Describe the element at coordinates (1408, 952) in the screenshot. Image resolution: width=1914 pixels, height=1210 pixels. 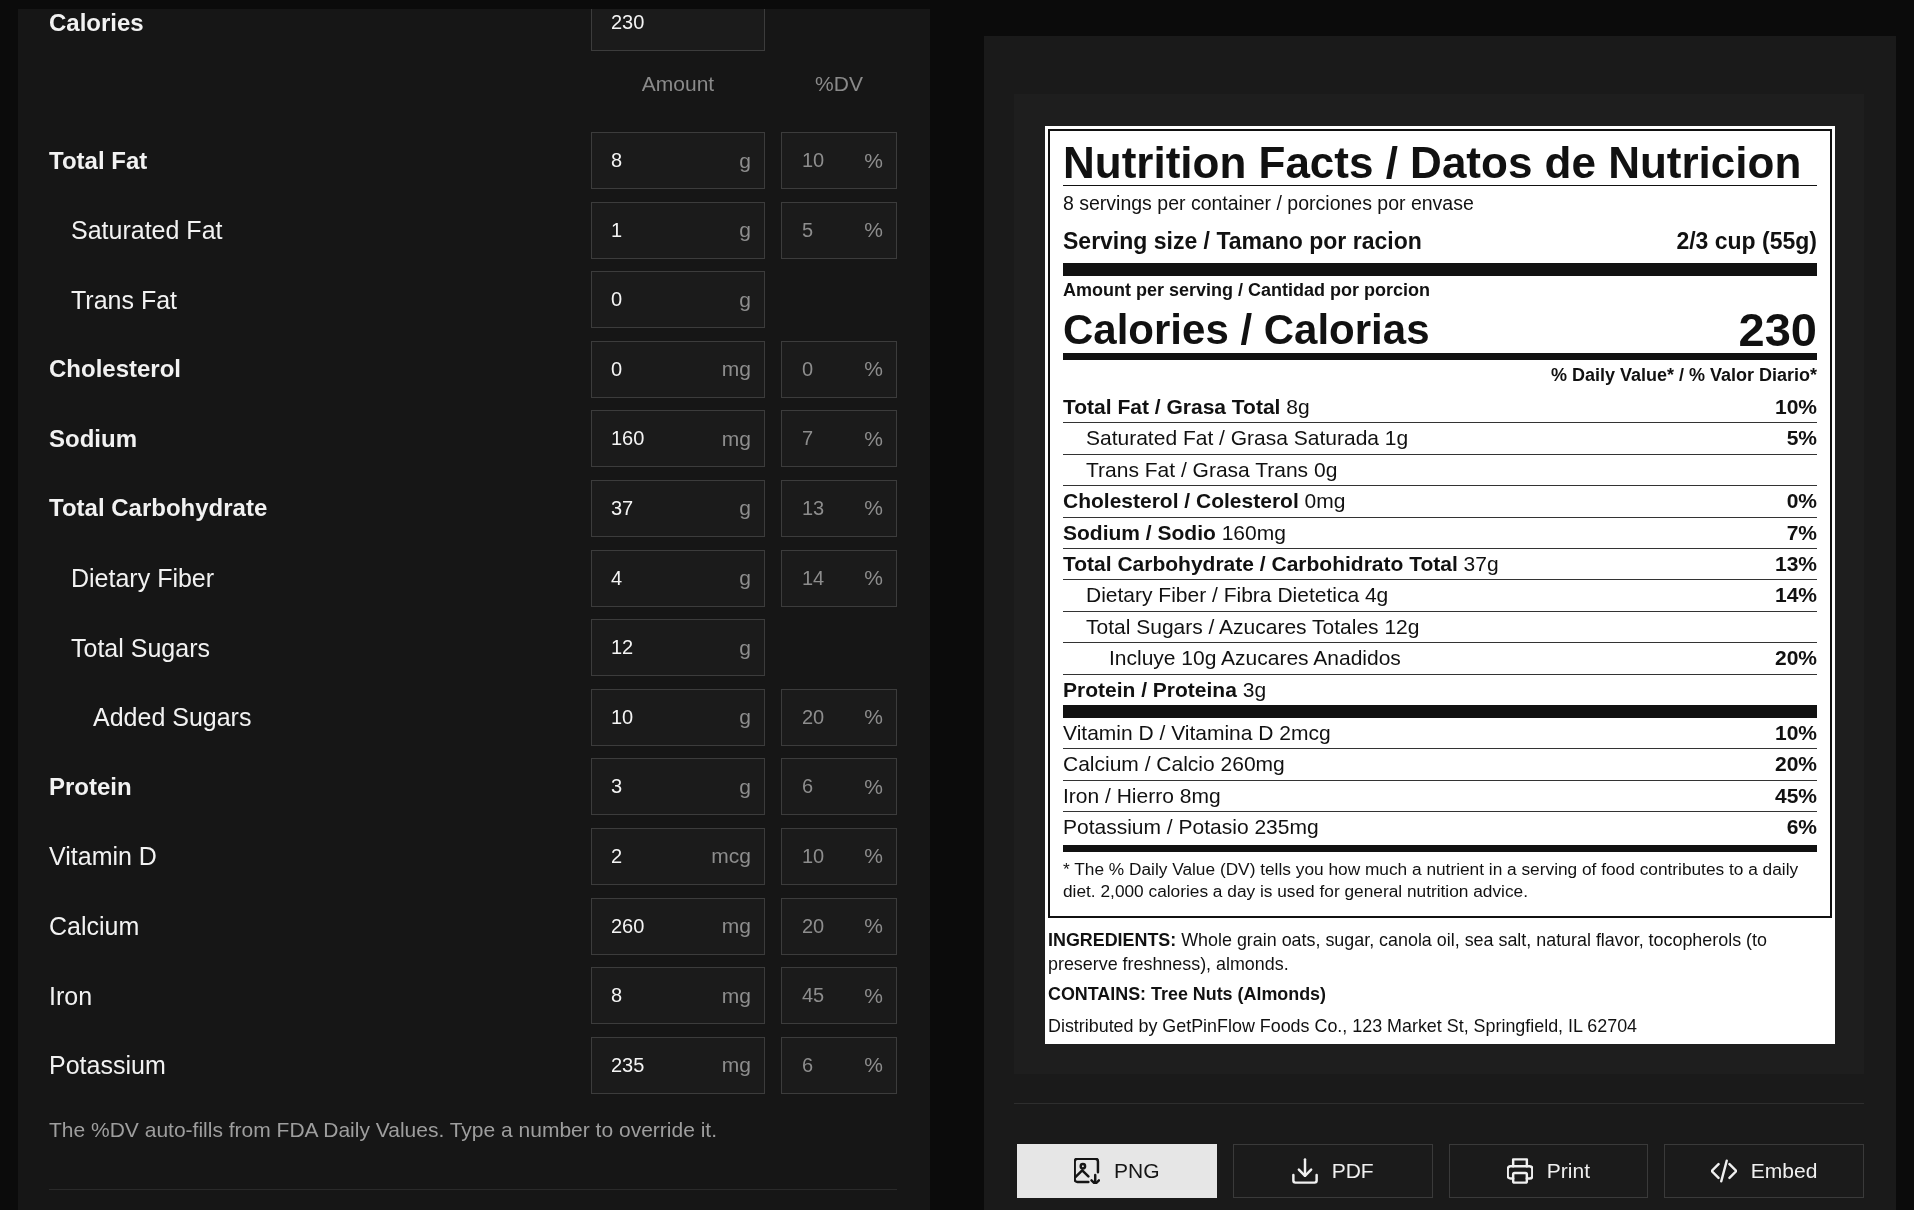
I see `ingredients-text: INGREDIENTS: Whole grain oats, sugar, canola oil, sea salt, natural flavor, tocopherols (to preserve freshness), almonds.` at that location.